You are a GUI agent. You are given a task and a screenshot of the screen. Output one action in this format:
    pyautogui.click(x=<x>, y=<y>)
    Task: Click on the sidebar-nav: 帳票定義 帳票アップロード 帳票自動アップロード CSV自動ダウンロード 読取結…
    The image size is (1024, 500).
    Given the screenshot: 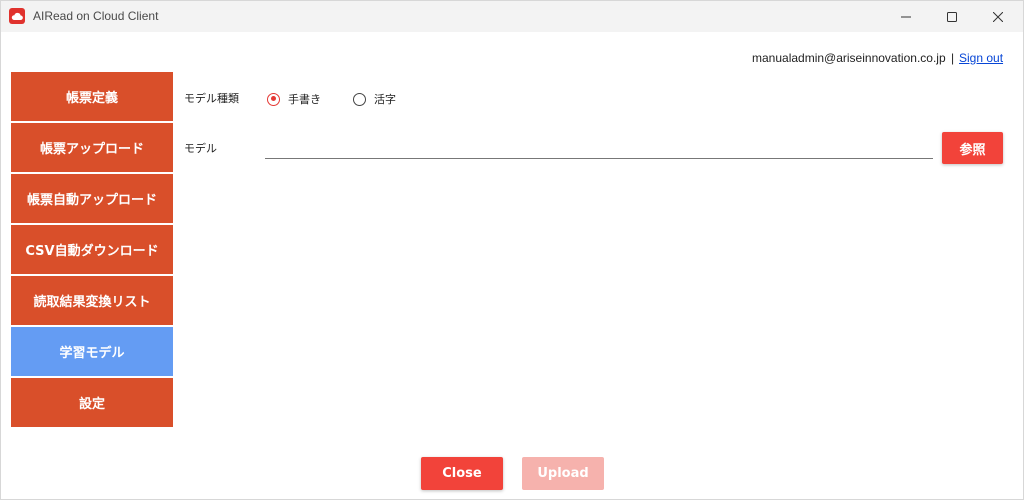 What is the action you would take?
    pyautogui.click(x=92, y=250)
    